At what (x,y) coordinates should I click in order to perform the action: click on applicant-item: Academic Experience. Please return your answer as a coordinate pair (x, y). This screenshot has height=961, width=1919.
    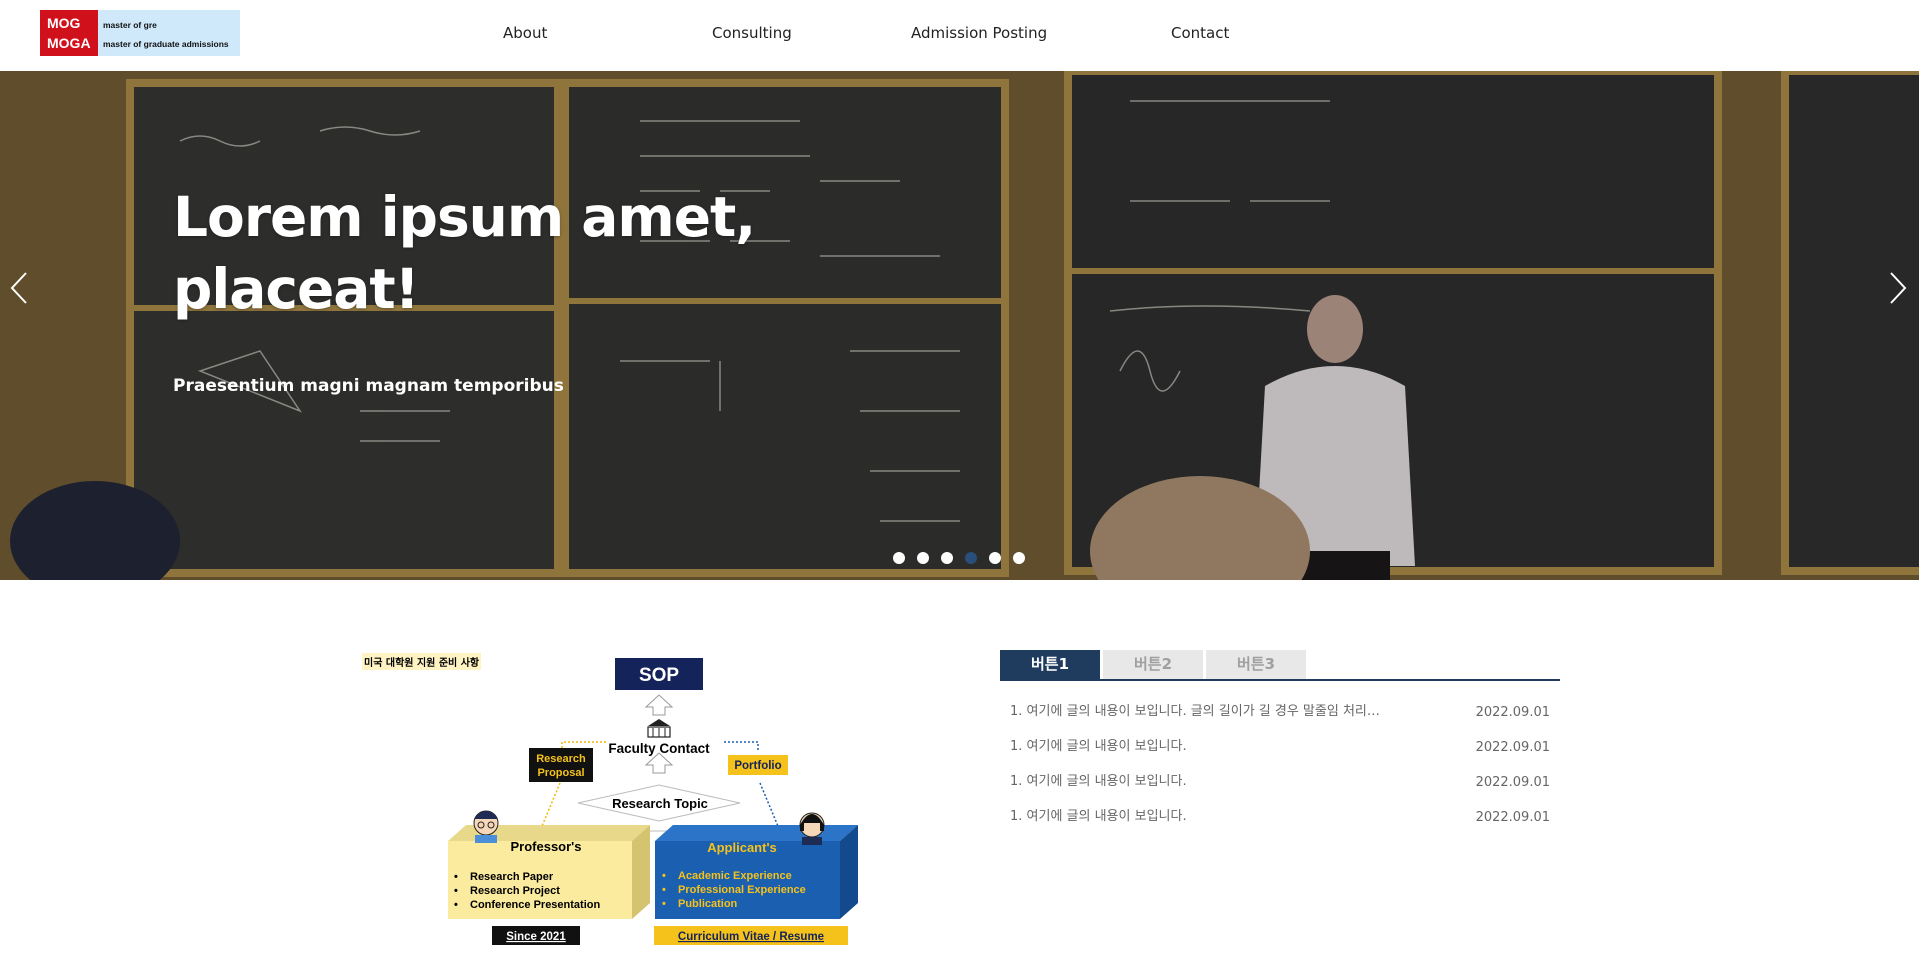
    Looking at the image, I should click on (735, 876).